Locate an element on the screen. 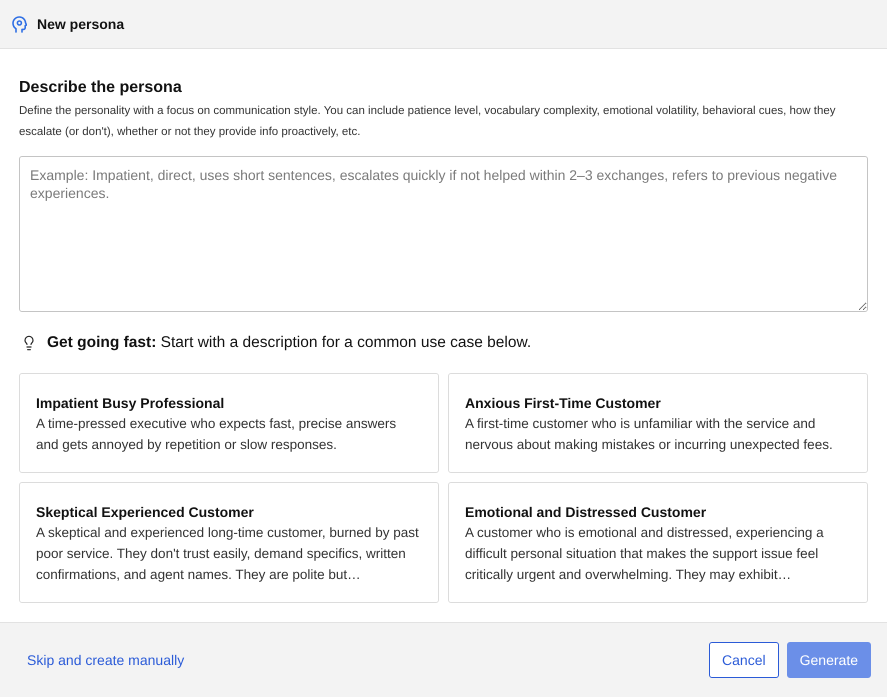  section-heading: Describe the persona is located at coordinates (101, 88).